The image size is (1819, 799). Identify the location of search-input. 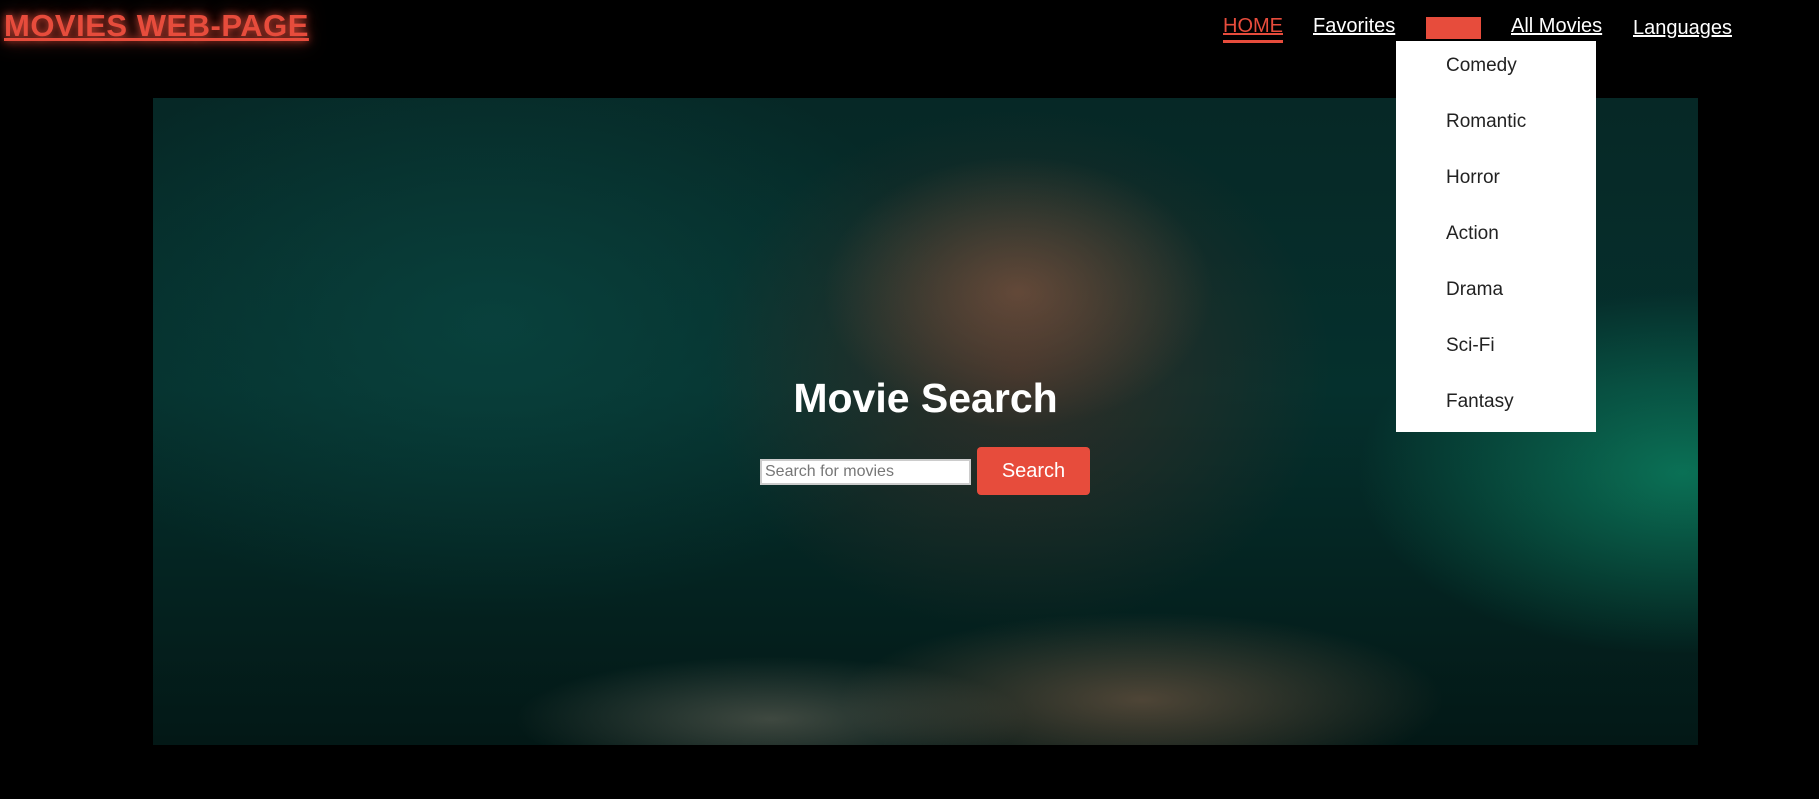
(865, 472).